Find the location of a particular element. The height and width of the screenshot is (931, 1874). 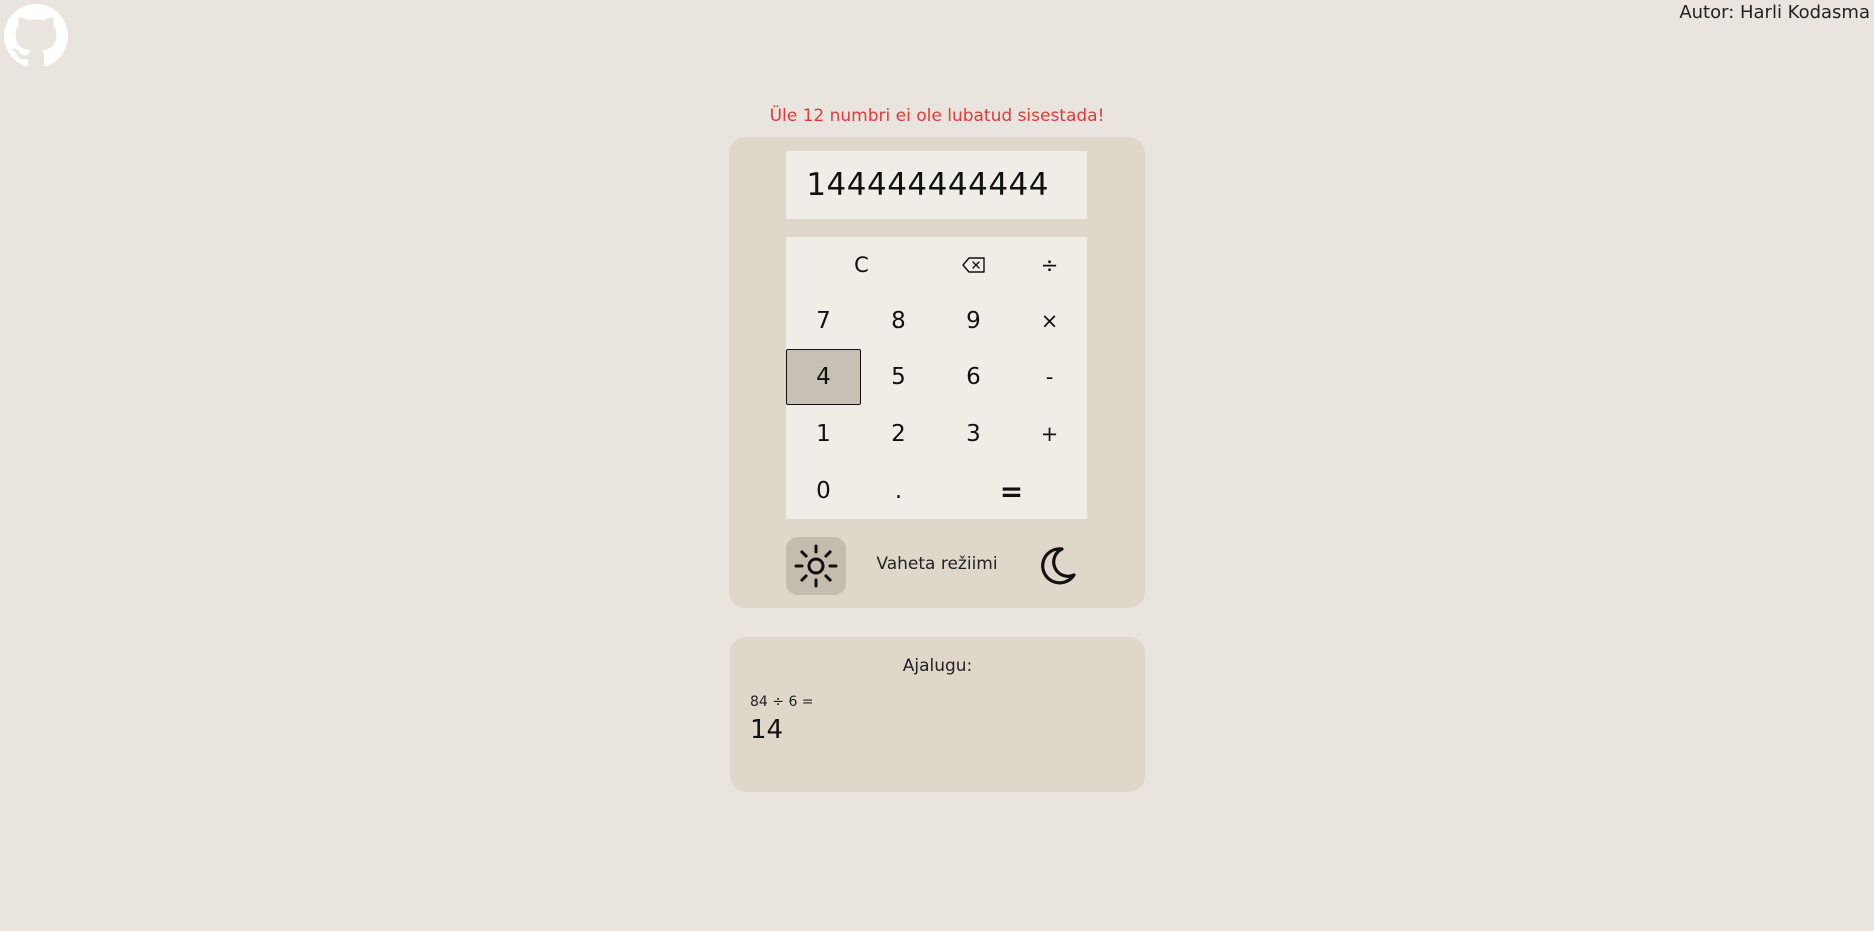

history-title: Ajalugu: is located at coordinates (937, 666).